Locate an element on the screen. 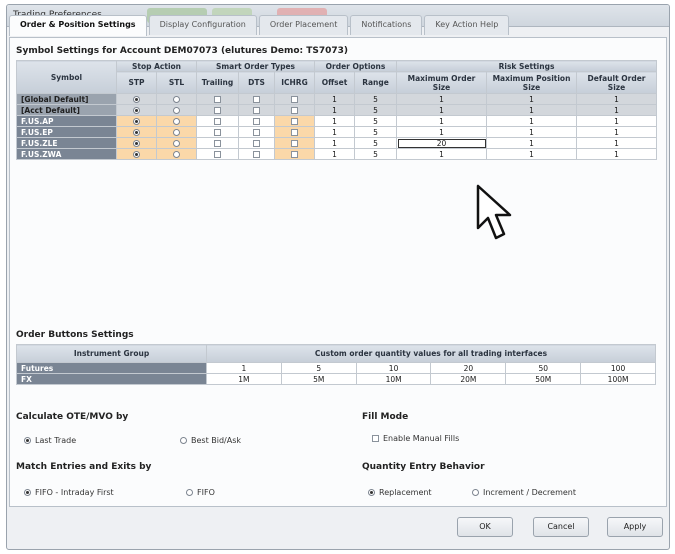 Image resolution: width=675 pixels, height=554 pixels. qty-increment-option: Increment / Decrement is located at coordinates (524, 492).